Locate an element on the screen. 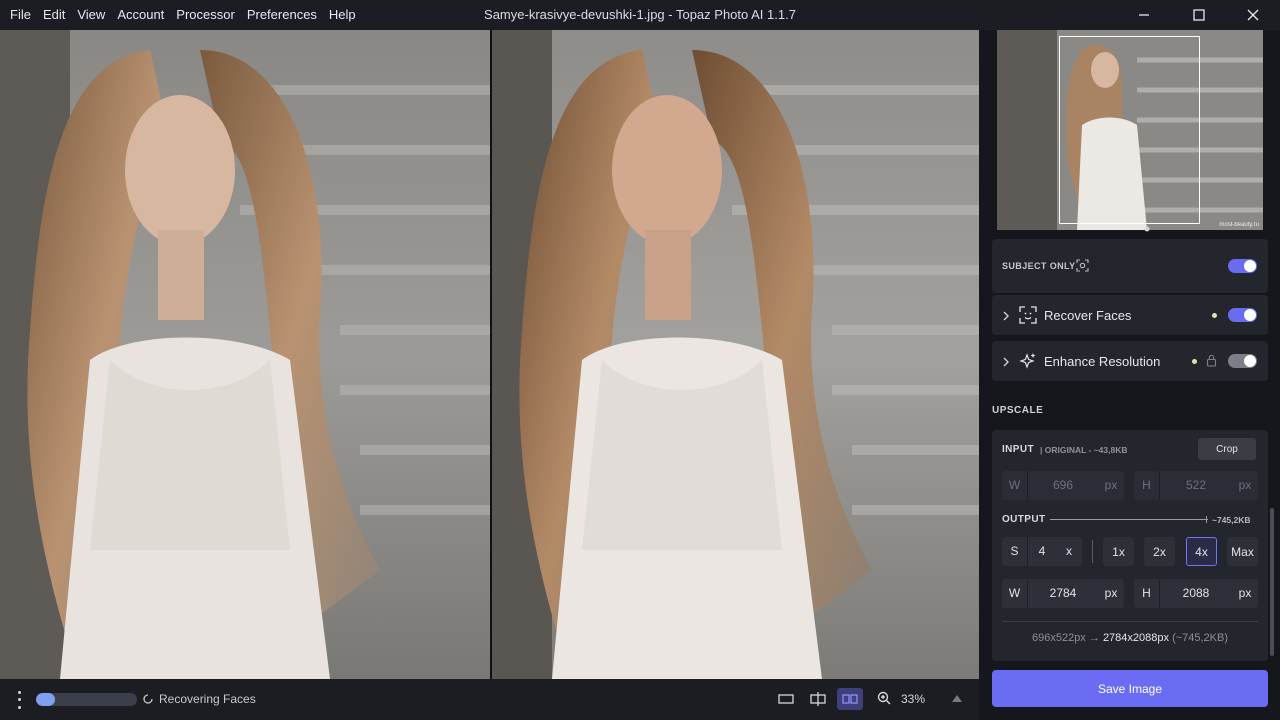 Image resolution: width=1280 pixels, height=720 pixels. side-by-side-icon is located at coordinates (850, 699).